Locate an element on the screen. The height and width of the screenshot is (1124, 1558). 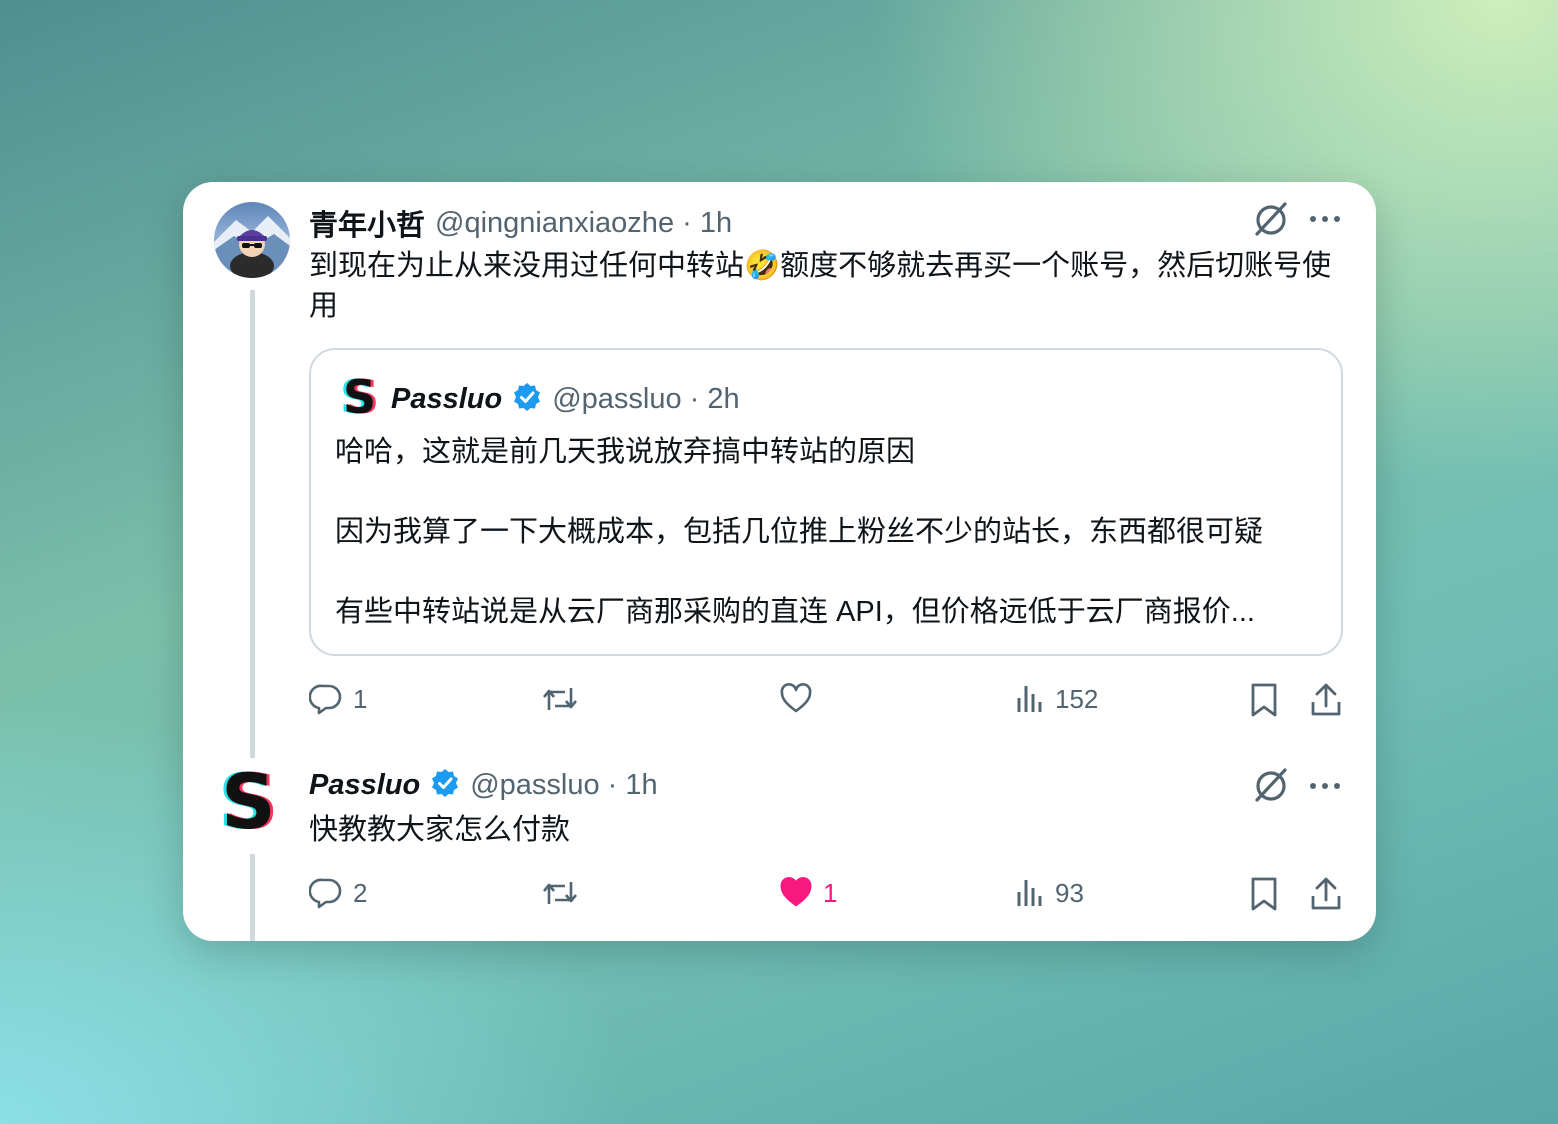
reply-button: 1 is located at coordinates (338, 699).